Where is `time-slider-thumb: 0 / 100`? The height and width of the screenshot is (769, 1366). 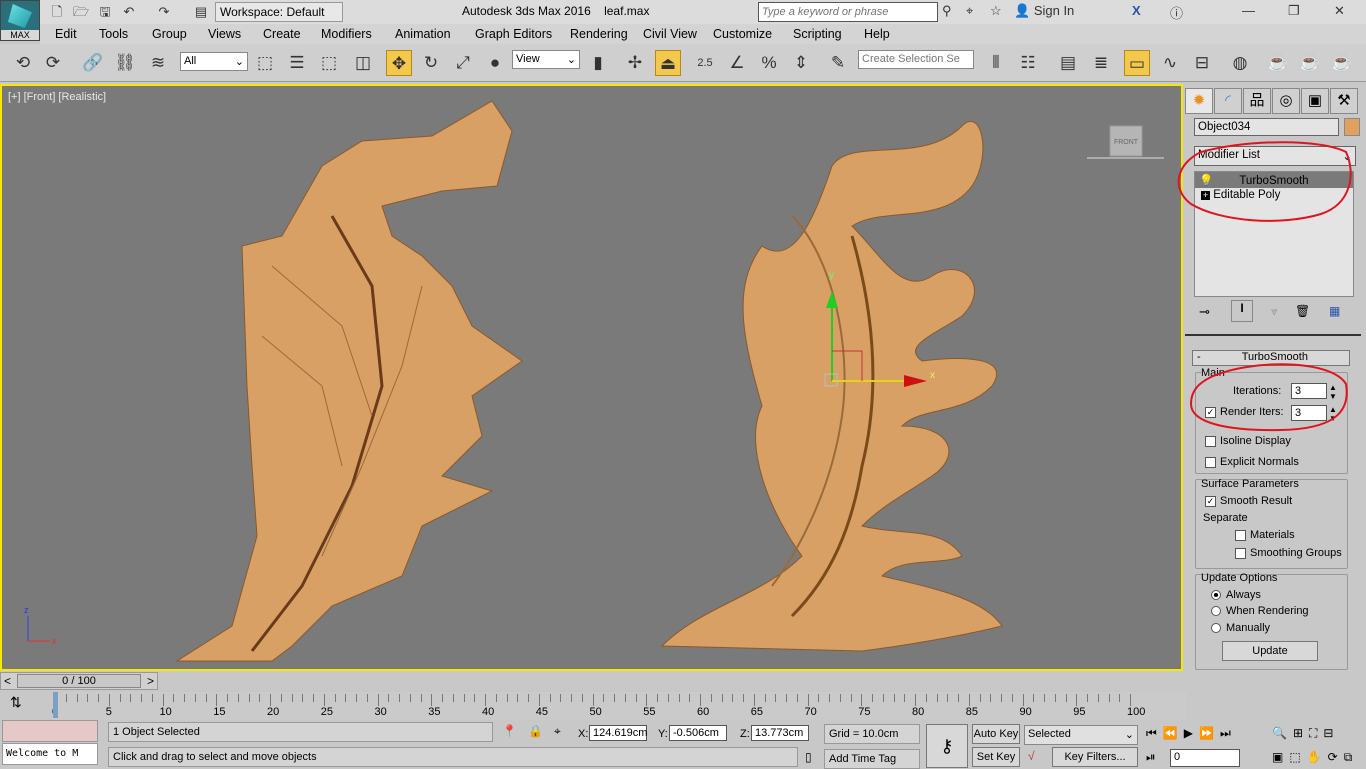
time-slider-thumb: 0 / 100 is located at coordinates (79, 681).